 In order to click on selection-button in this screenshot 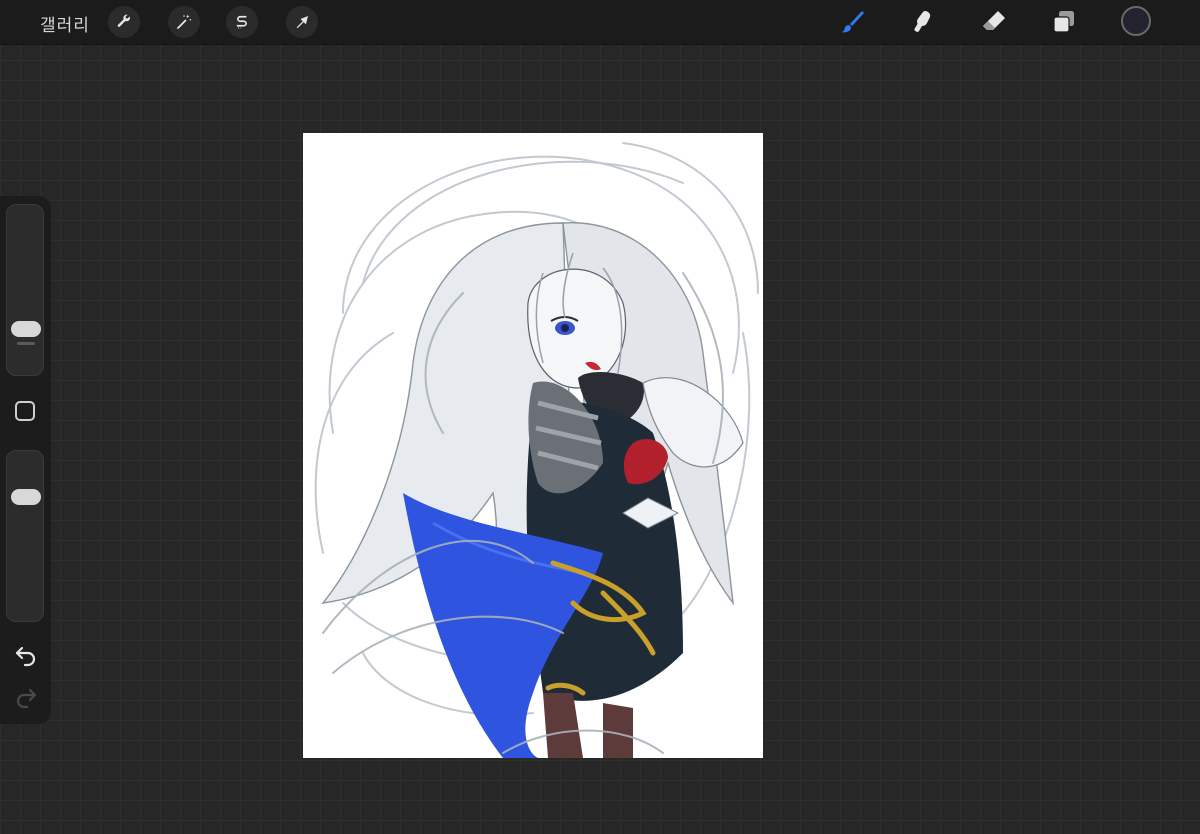, I will do `click(242, 22)`.